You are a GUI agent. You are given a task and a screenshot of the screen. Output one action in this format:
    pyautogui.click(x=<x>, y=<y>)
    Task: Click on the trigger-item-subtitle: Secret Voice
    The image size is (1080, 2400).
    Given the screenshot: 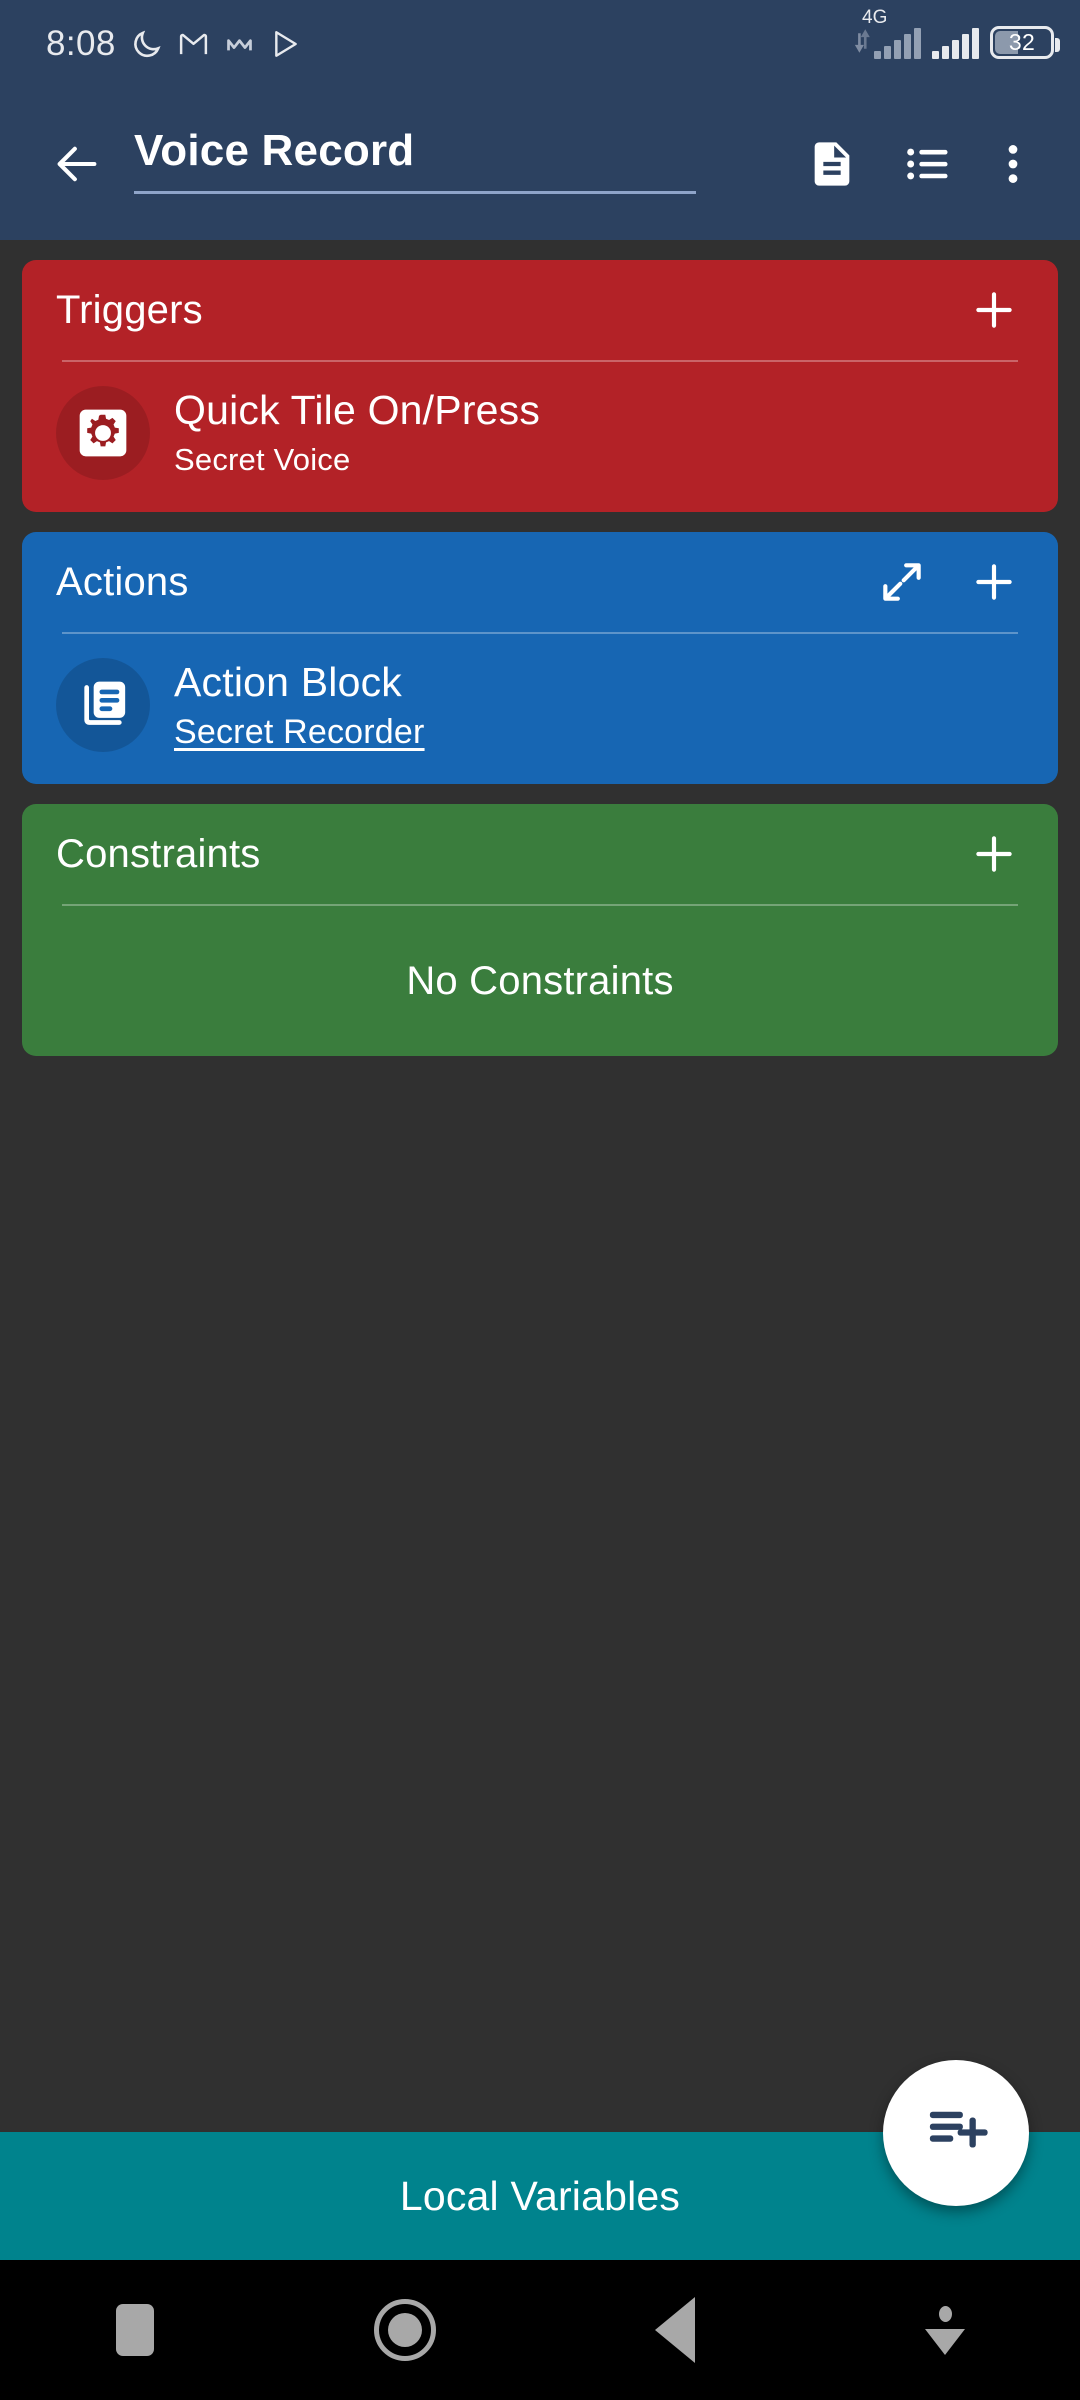 What is the action you would take?
    pyautogui.click(x=262, y=459)
    